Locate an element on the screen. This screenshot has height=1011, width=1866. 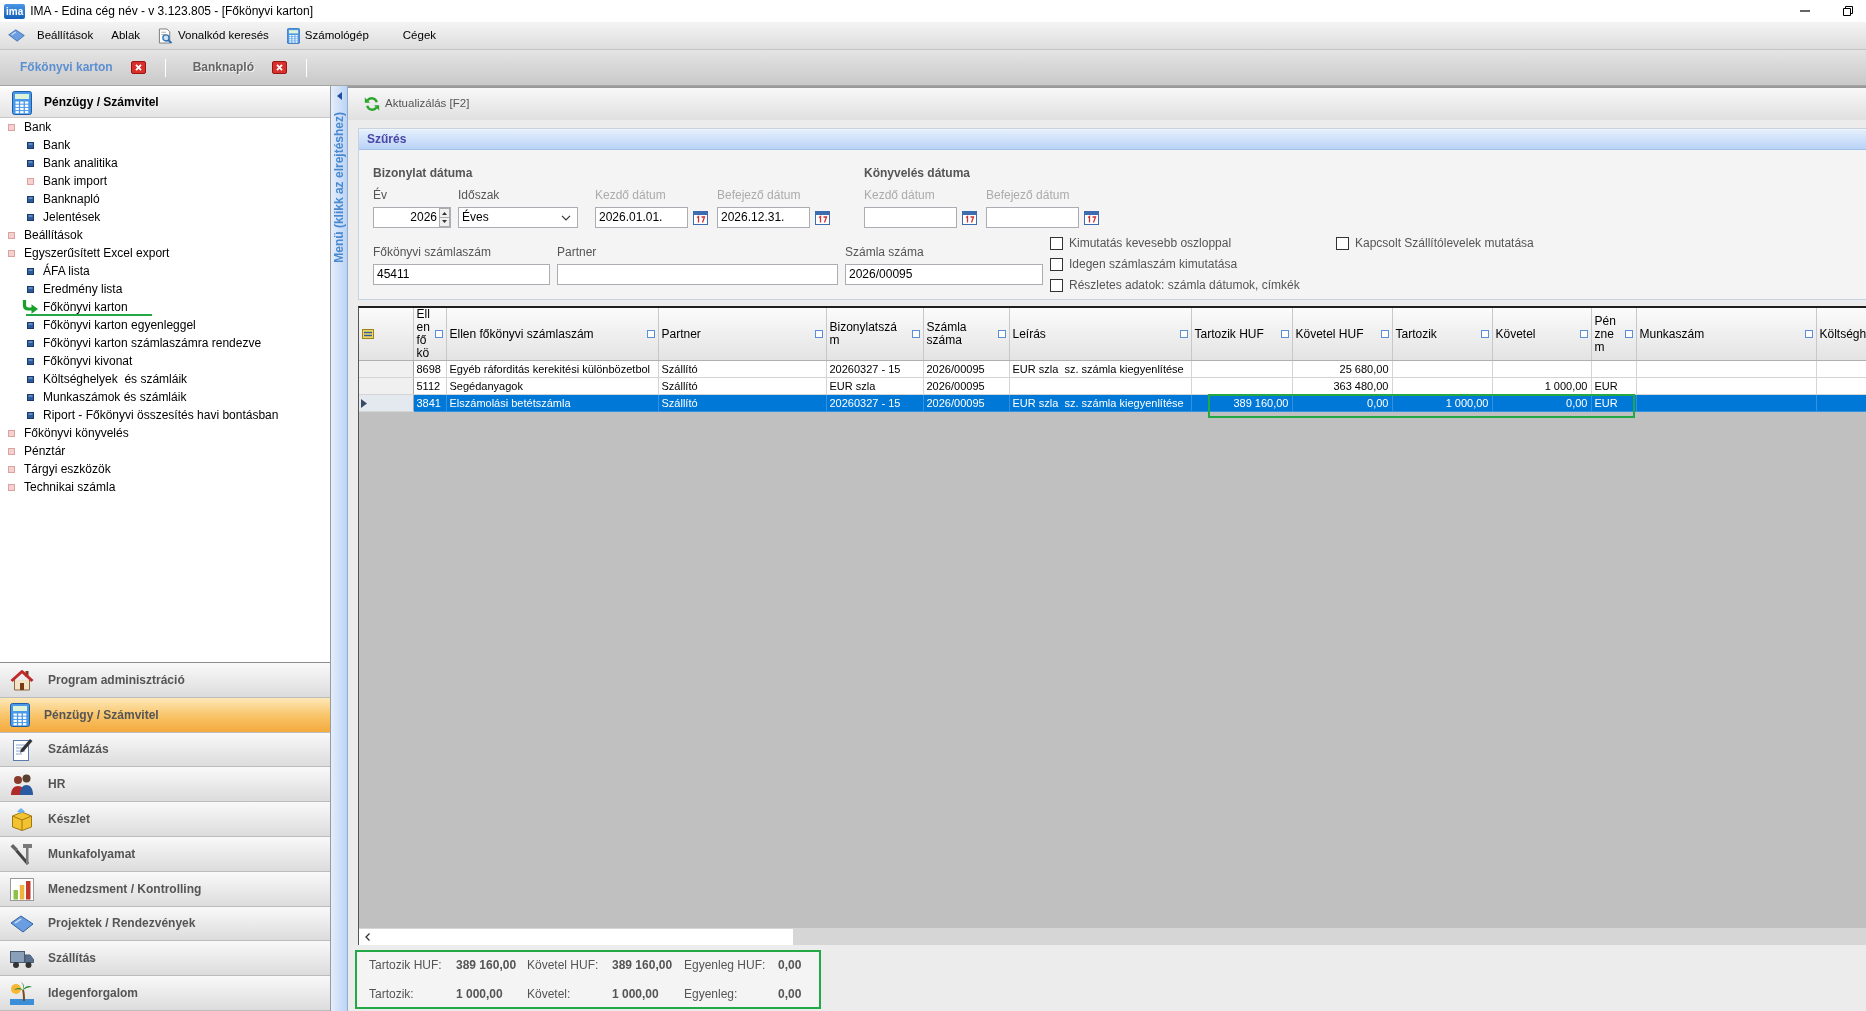
module-tab: Idegenforgalom is located at coordinates (165, 993).